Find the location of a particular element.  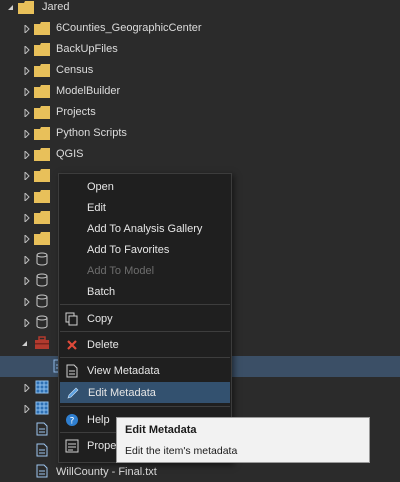

tree-row-folder: Projects is located at coordinates (200, 112).